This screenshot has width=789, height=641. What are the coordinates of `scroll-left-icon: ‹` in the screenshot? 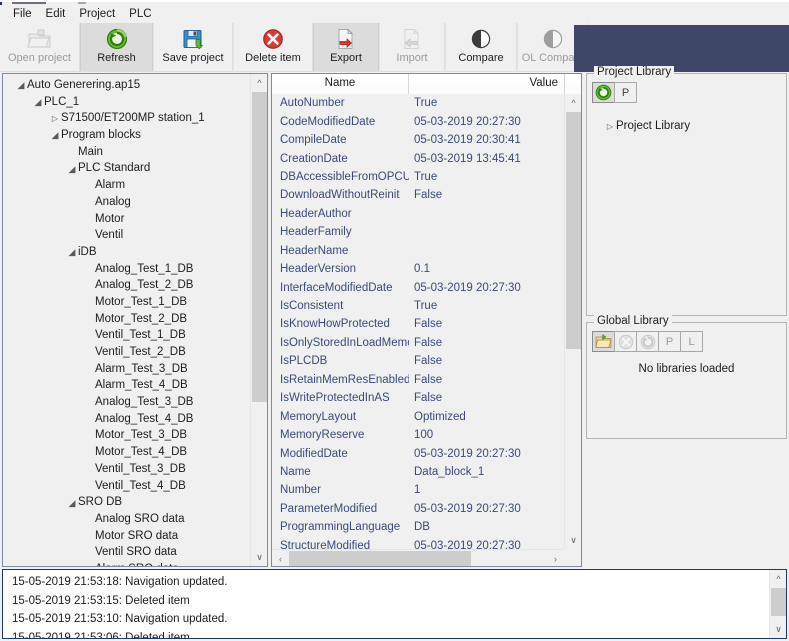 It's located at (280, 558).